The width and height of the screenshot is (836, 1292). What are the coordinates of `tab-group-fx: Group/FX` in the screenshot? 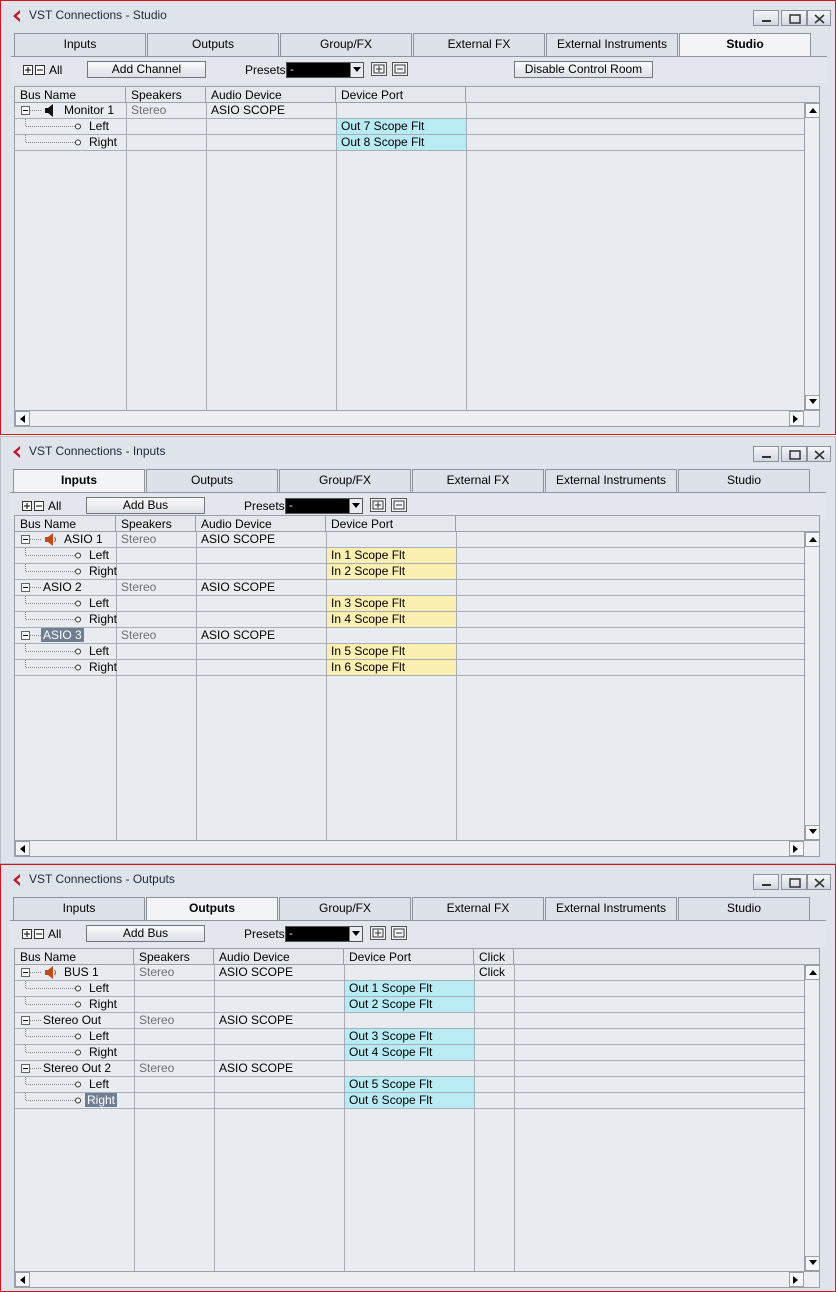 It's located at (345, 908).